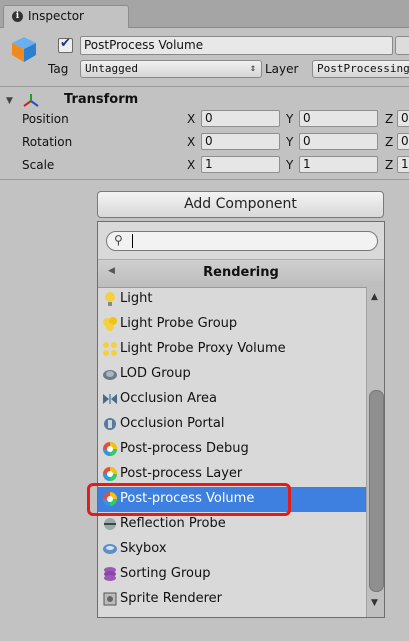 This screenshot has height=641, width=409. I want to click on lod-group-icon, so click(110, 375).